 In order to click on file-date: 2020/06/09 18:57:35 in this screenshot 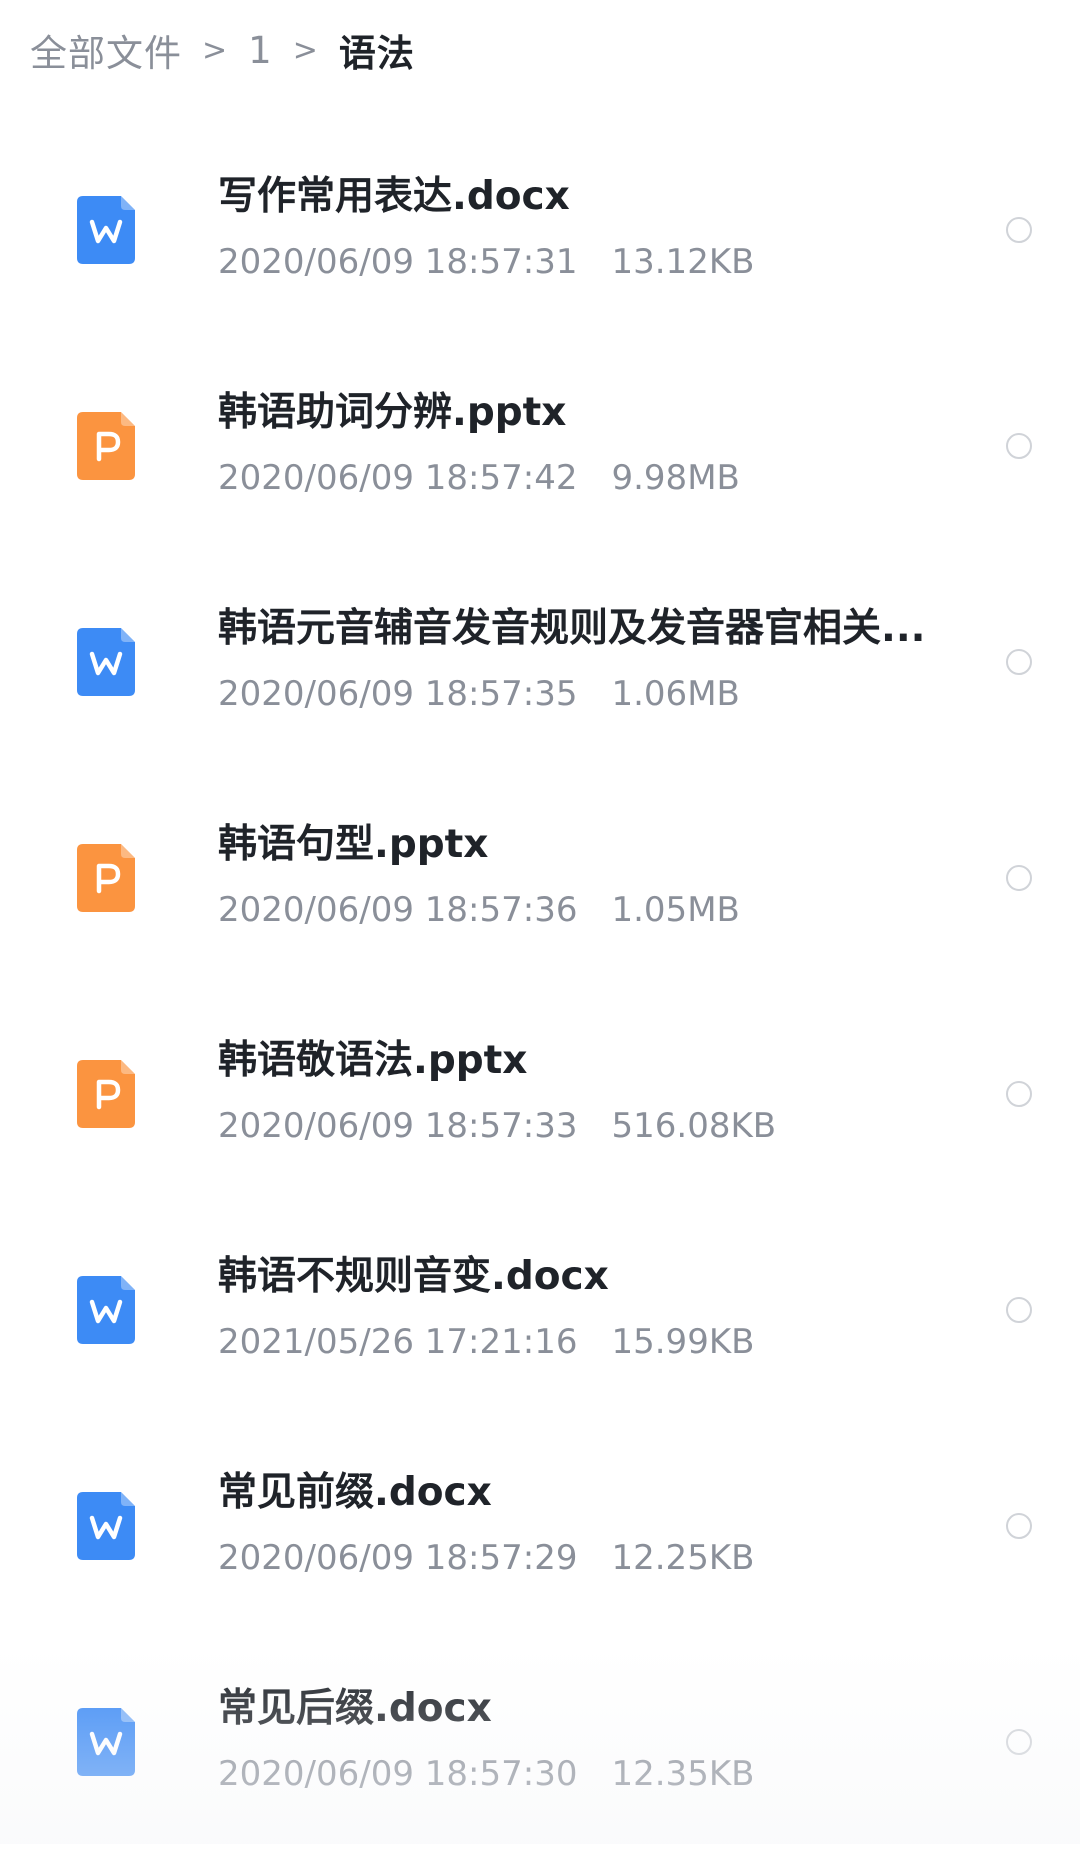, I will do `click(398, 694)`.